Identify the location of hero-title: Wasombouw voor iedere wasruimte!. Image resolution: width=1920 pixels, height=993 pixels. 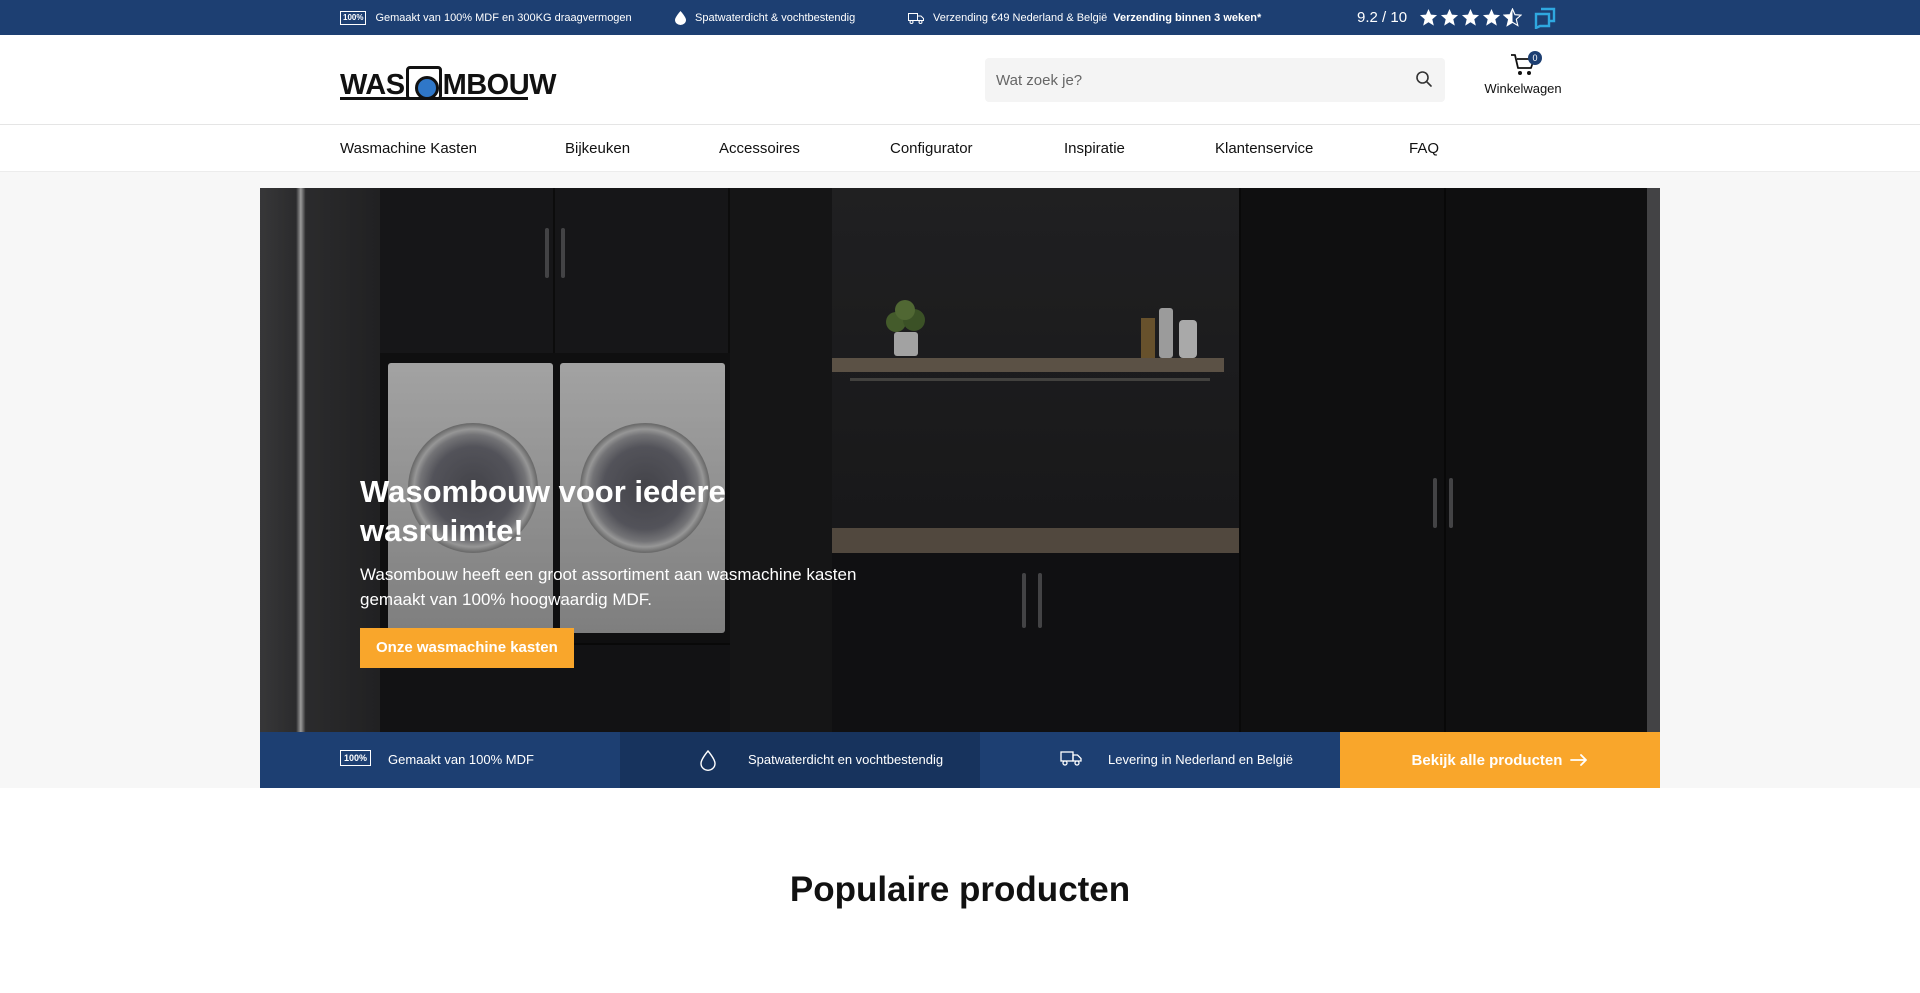
(543, 511).